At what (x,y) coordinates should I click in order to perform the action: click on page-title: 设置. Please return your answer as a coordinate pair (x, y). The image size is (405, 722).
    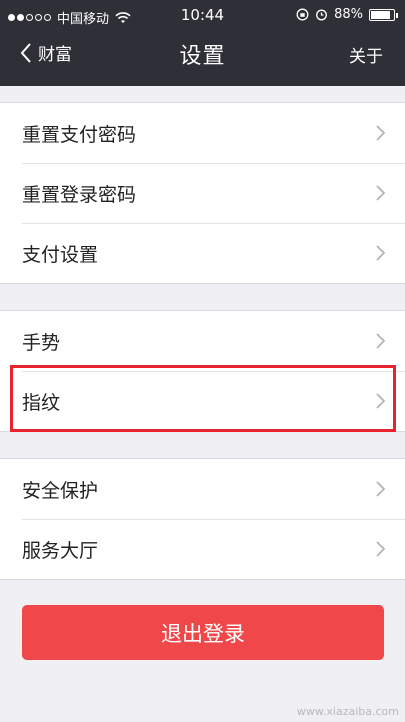
    Looking at the image, I should click on (202, 56).